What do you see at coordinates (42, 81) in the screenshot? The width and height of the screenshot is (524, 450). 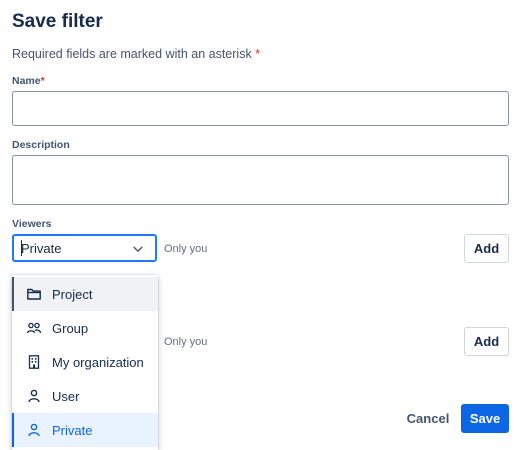 I see `name-required-asterisk: *` at bounding box center [42, 81].